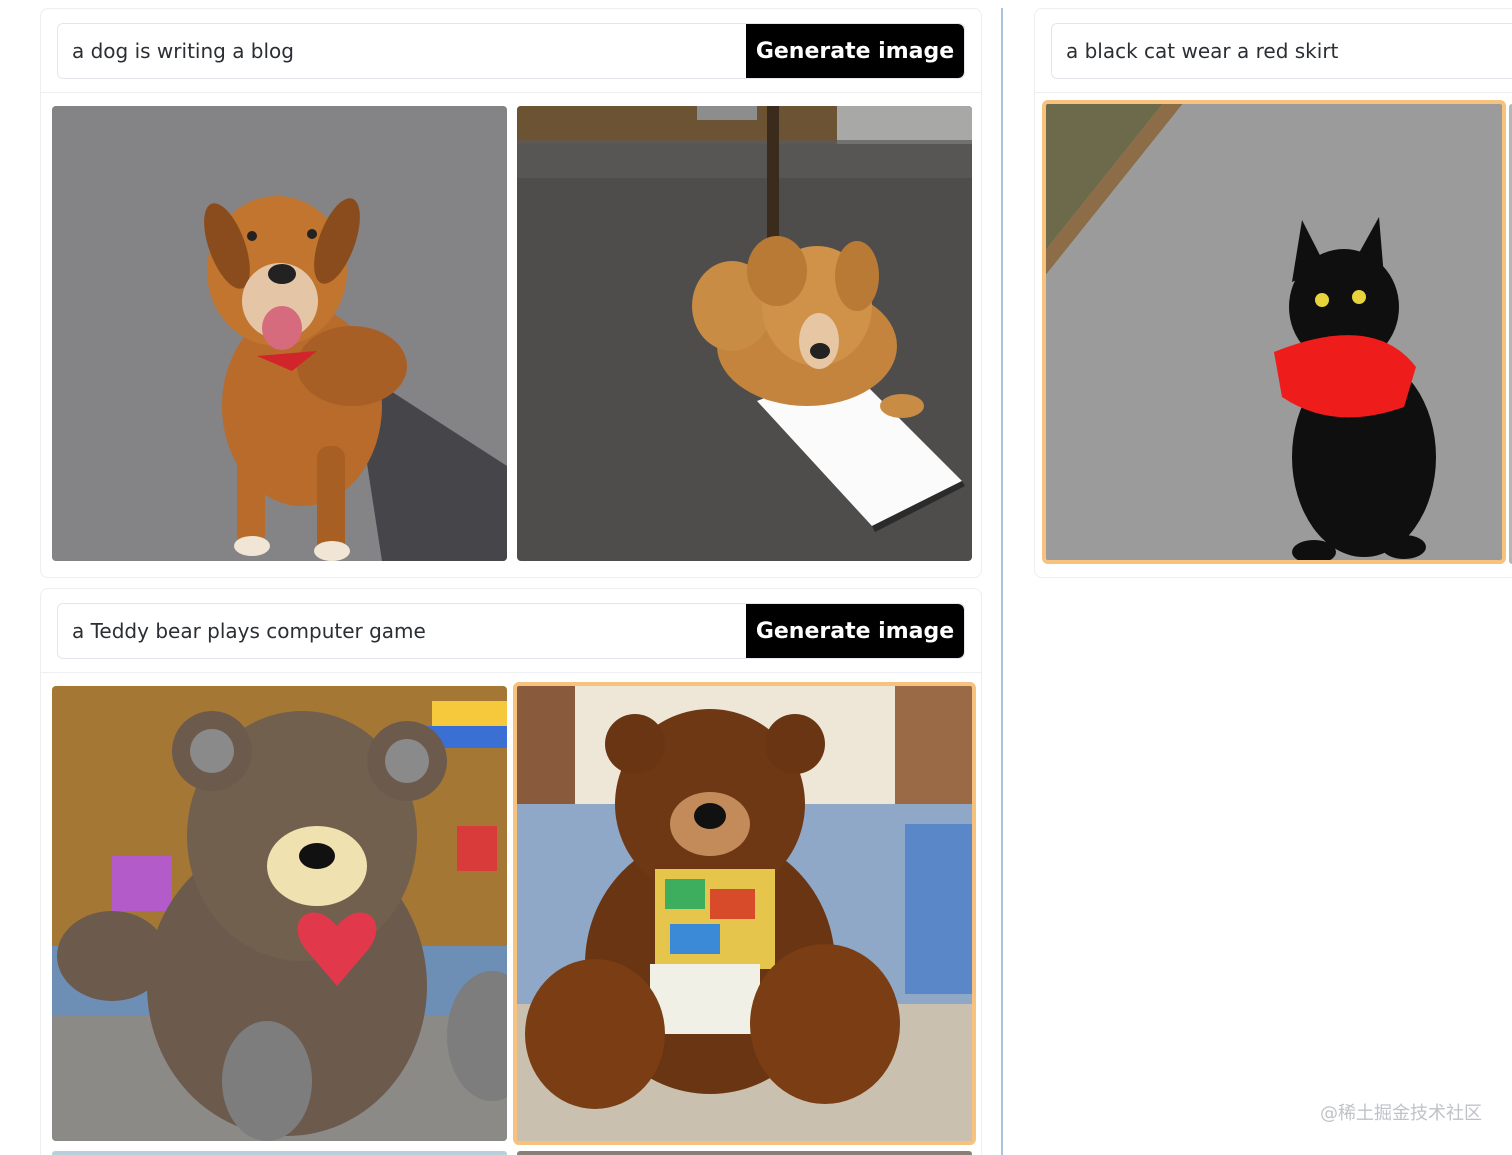 This screenshot has height=1155, width=1512. What do you see at coordinates (1401, 1113) in the screenshot?
I see `watermark: @稀土掘金技术社区` at bounding box center [1401, 1113].